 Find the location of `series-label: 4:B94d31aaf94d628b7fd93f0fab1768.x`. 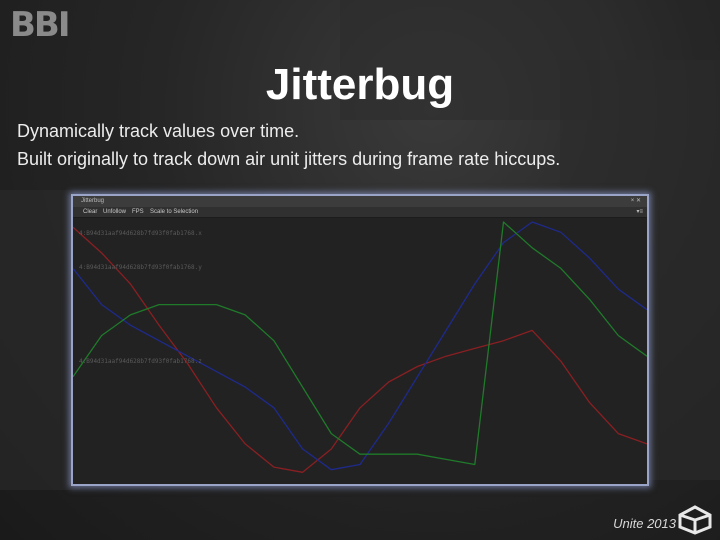

series-label: 4:B94d31aaf94d628b7fd93f0fab1768.x is located at coordinates (140, 233).